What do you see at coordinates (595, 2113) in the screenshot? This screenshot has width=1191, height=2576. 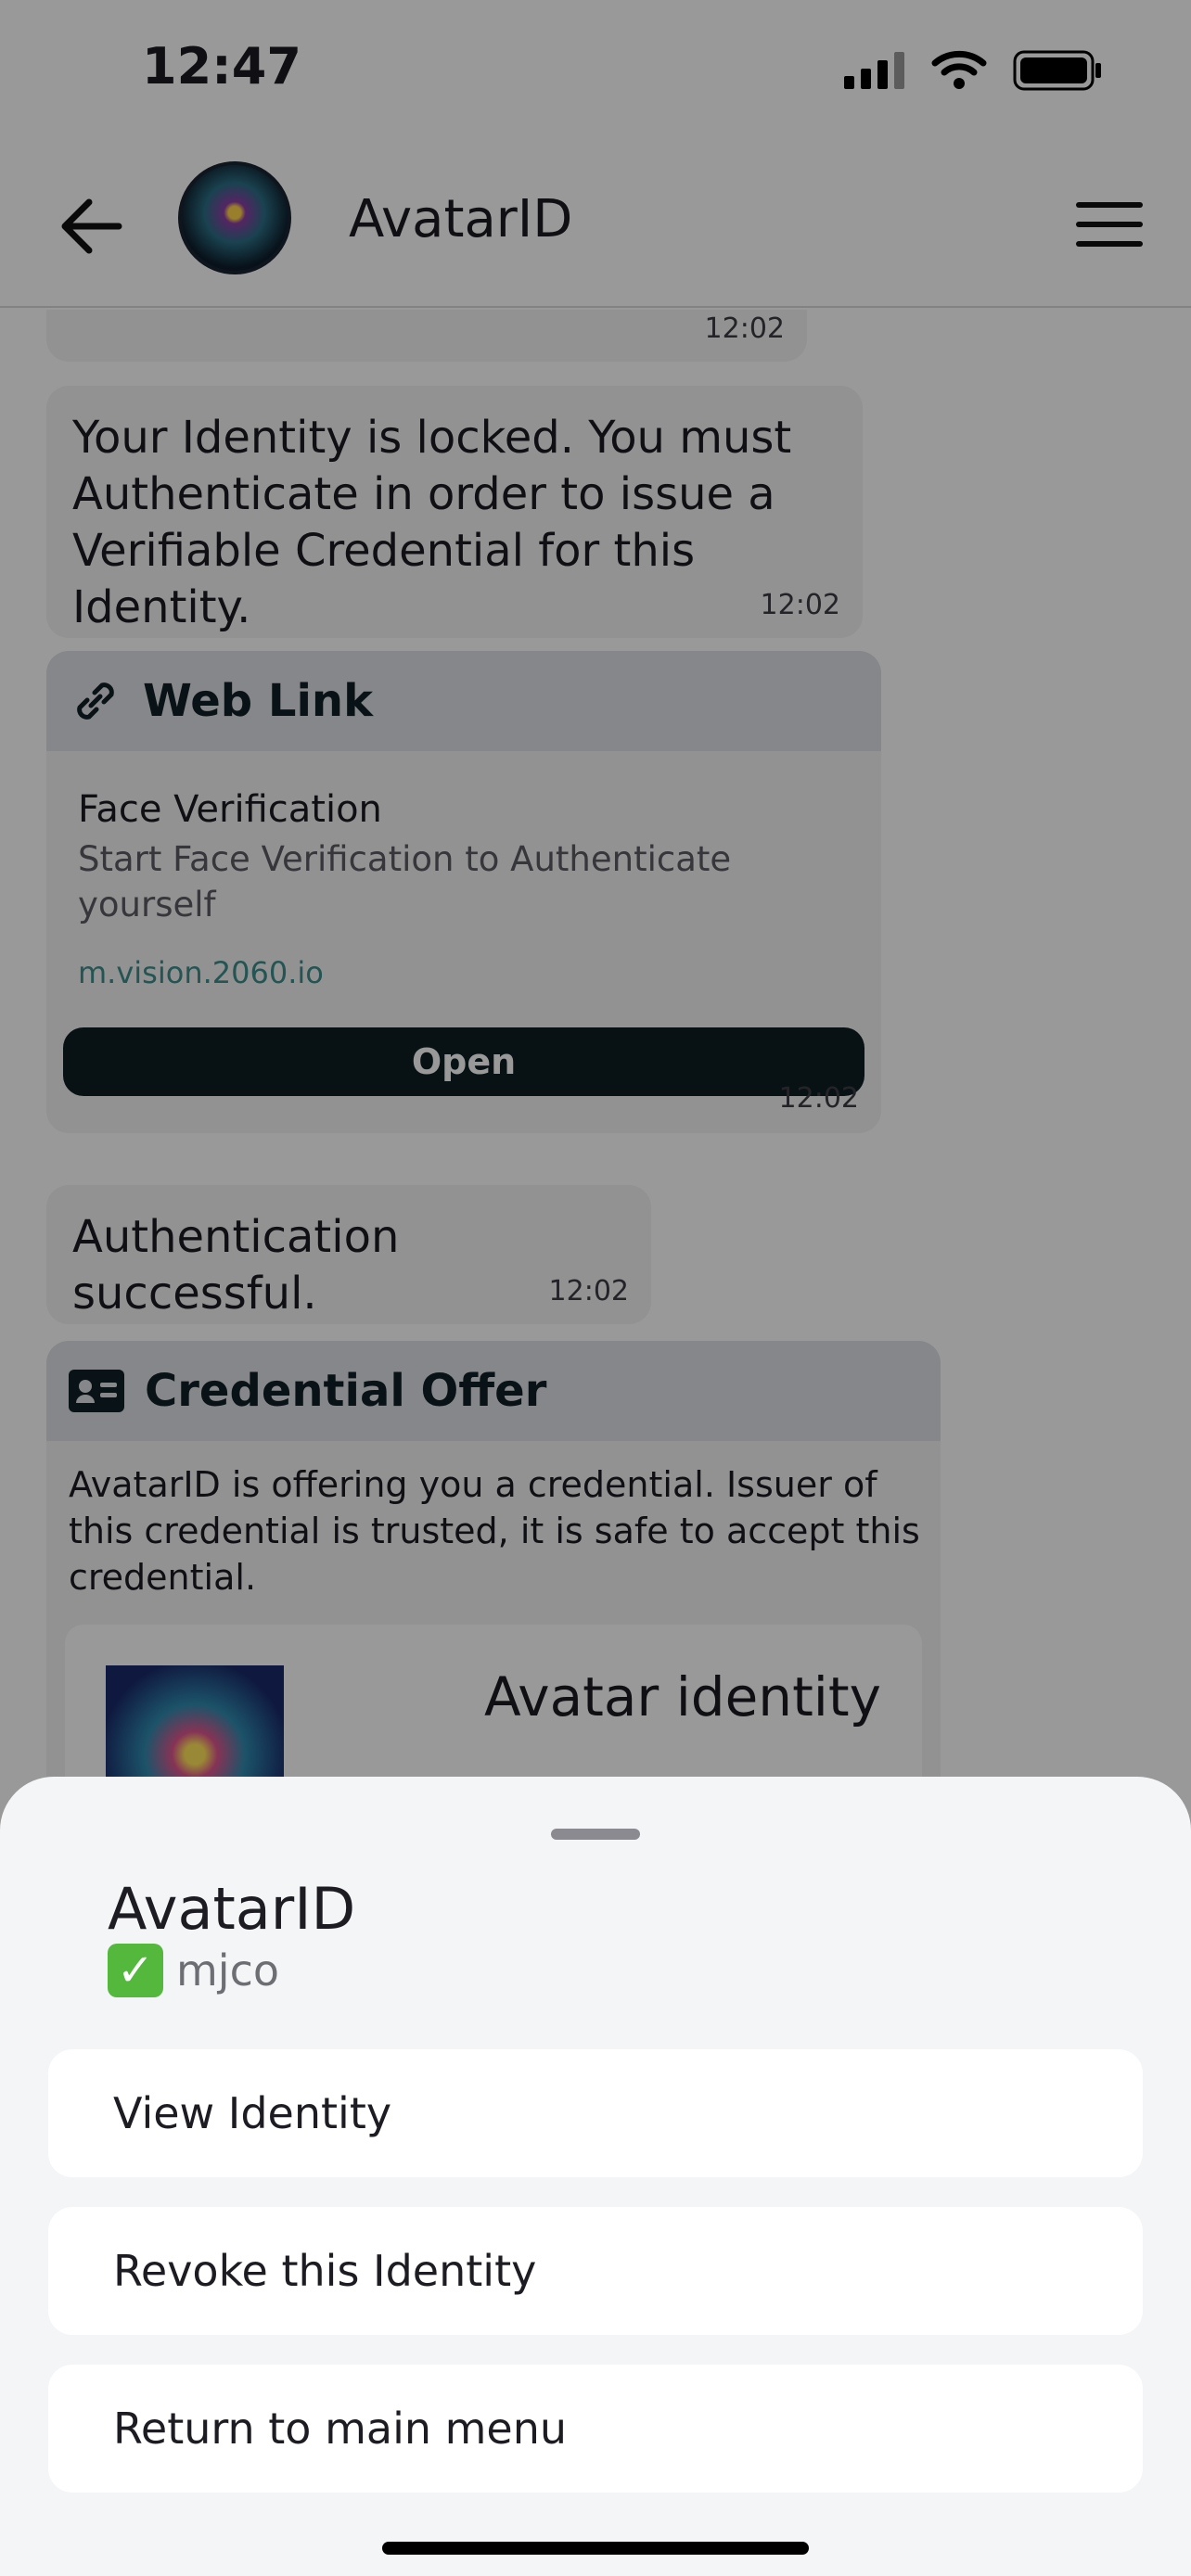 I see `view-identity-button: View Identity` at bounding box center [595, 2113].